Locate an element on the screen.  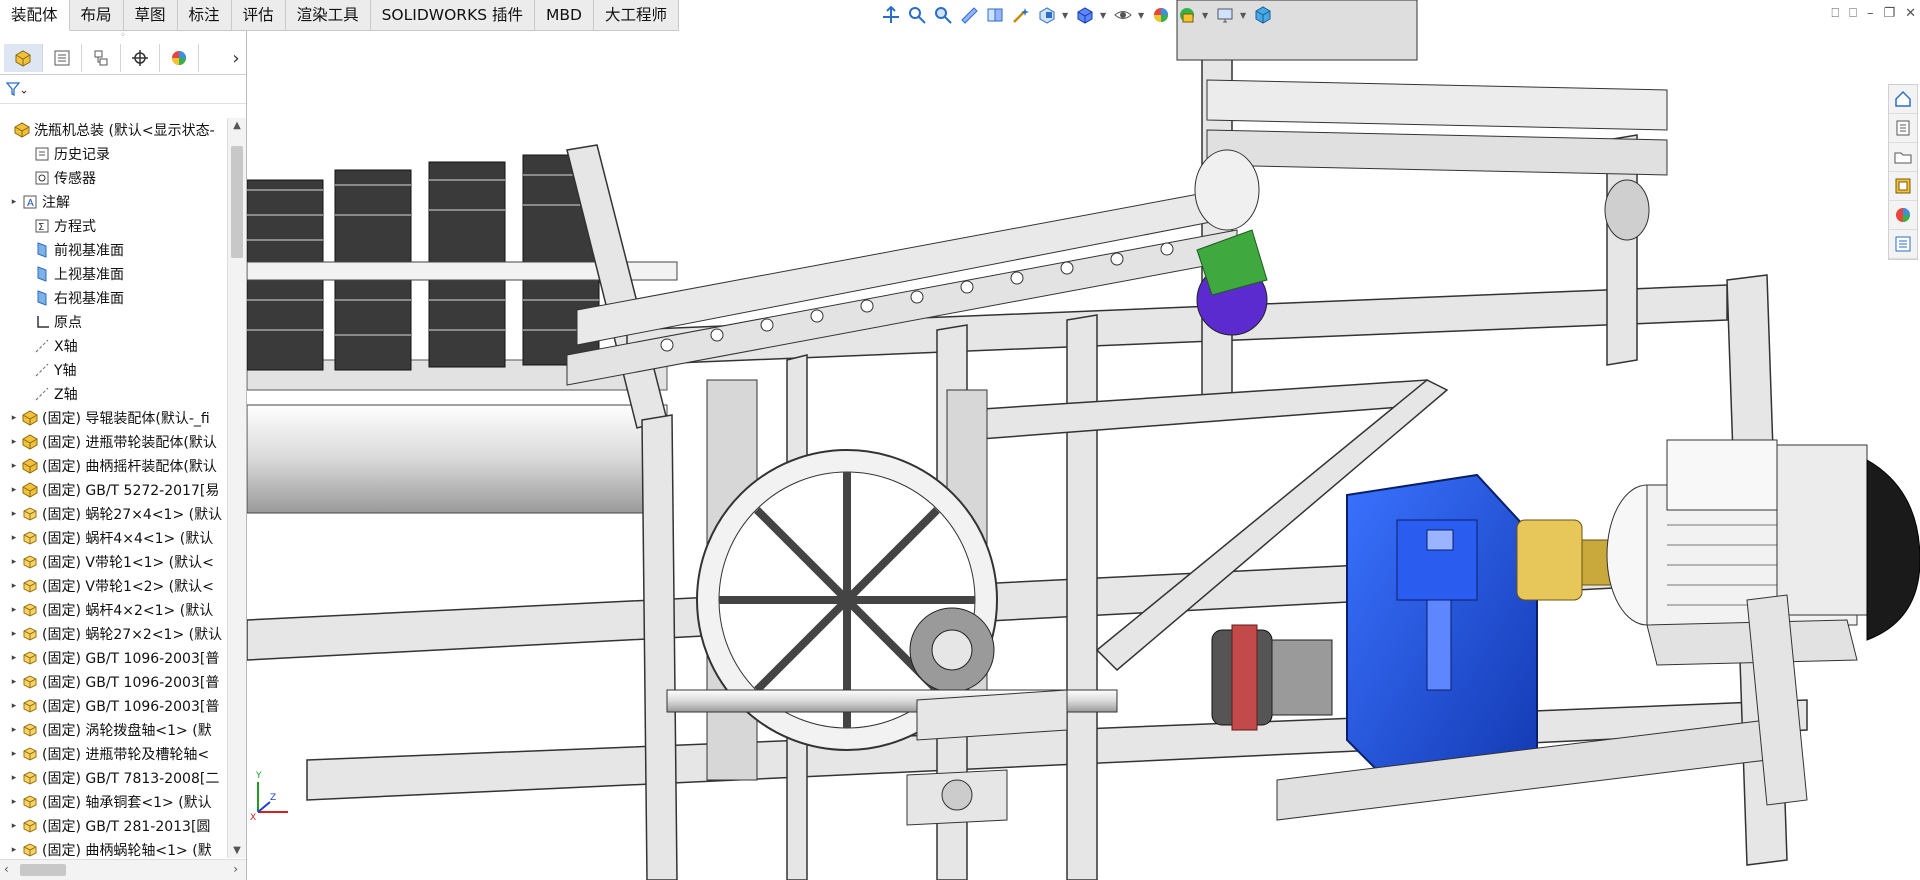
tree-item-origin: 原点 is located at coordinates (113, 322).